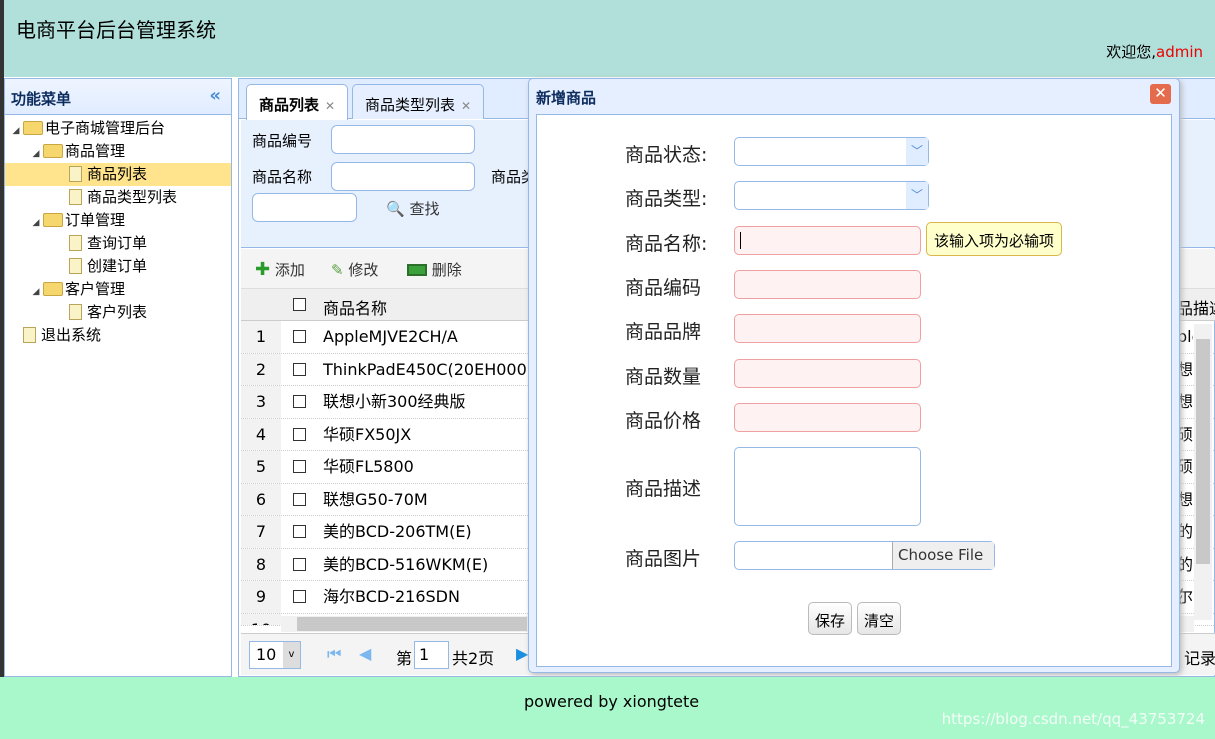 This screenshot has width=1215, height=739. I want to click on field-label: 商品品牌, so click(663, 332).